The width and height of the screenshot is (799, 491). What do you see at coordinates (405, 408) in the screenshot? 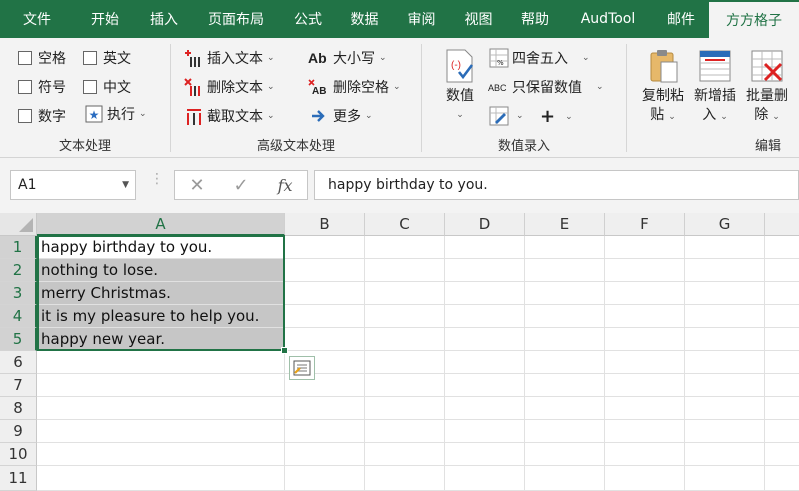
I see `cell-c8` at bounding box center [405, 408].